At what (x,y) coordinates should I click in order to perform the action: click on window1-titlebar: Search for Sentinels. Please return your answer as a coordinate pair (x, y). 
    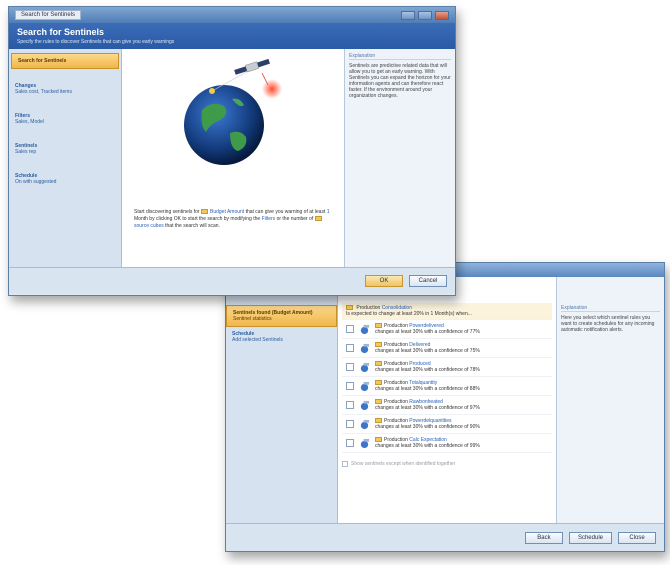
    Looking at the image, I should click on (232, 15).